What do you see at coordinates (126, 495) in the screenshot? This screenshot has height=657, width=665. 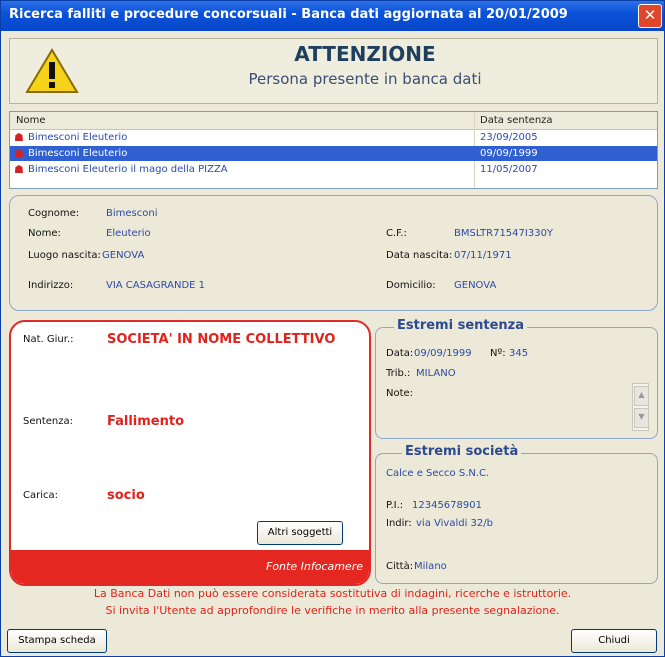 I see `carica-value: socio` at bounding box center [126, 495].